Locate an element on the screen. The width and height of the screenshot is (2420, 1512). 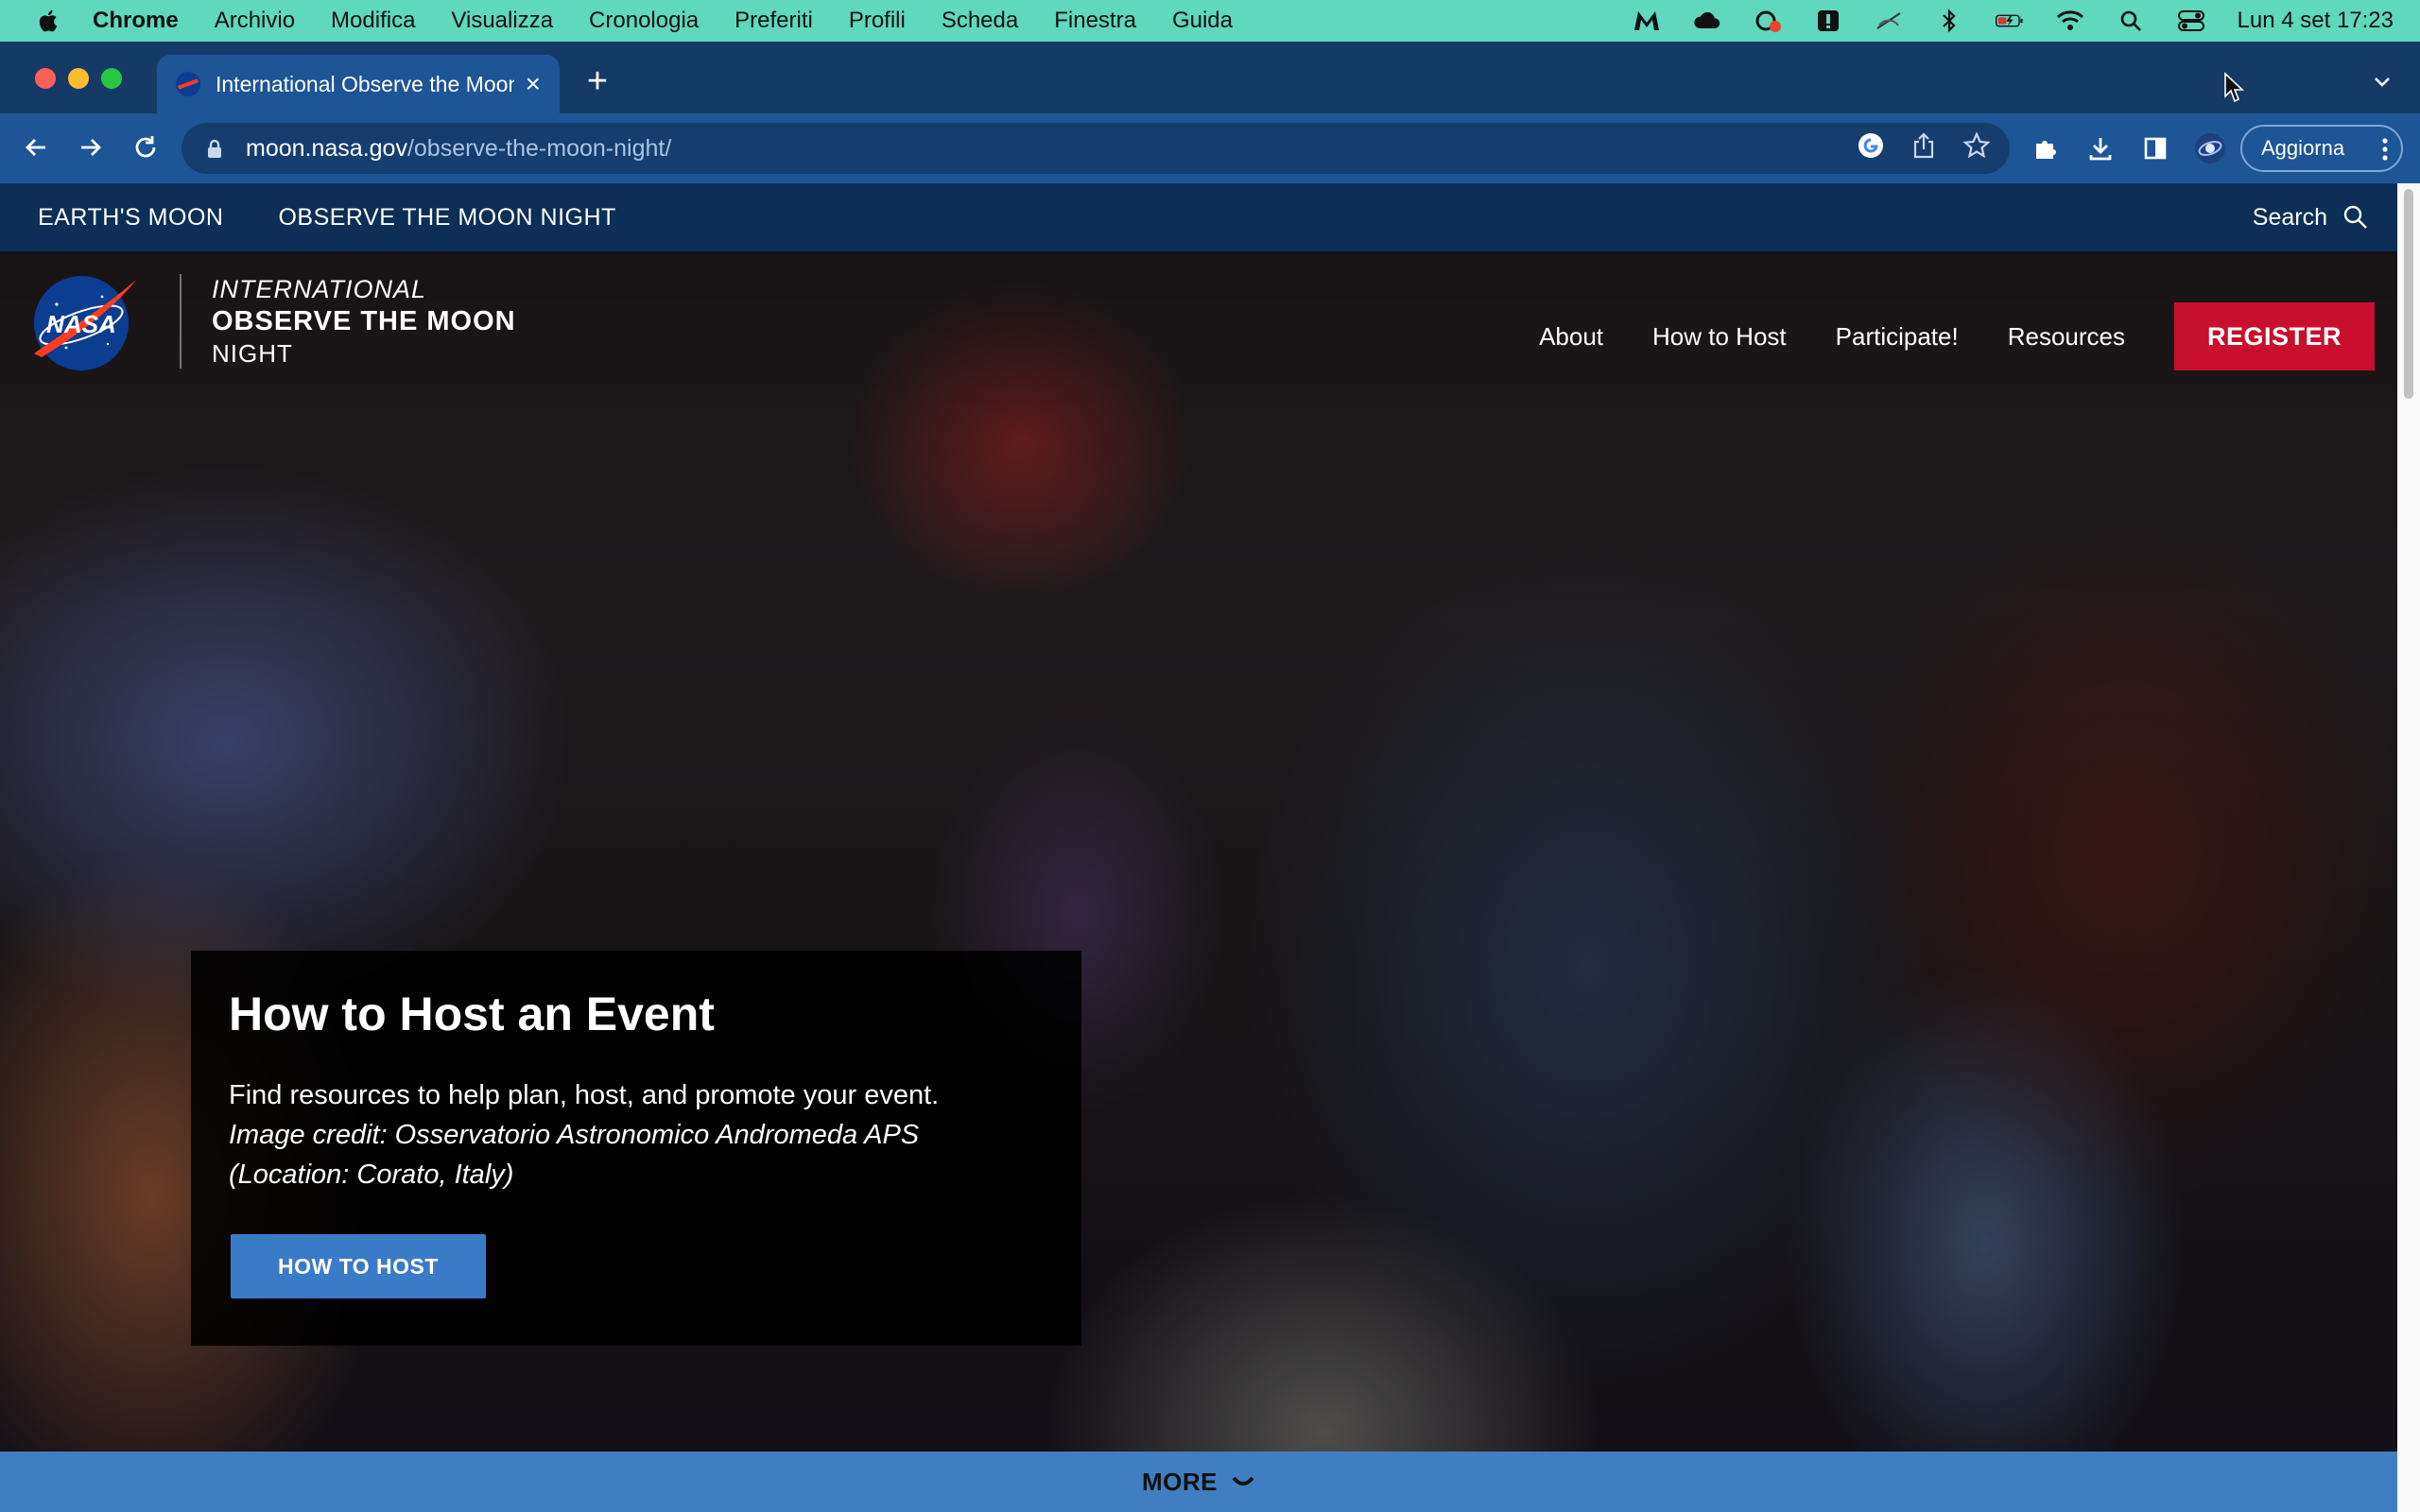
forward-button is located at coordinates (91, 147).